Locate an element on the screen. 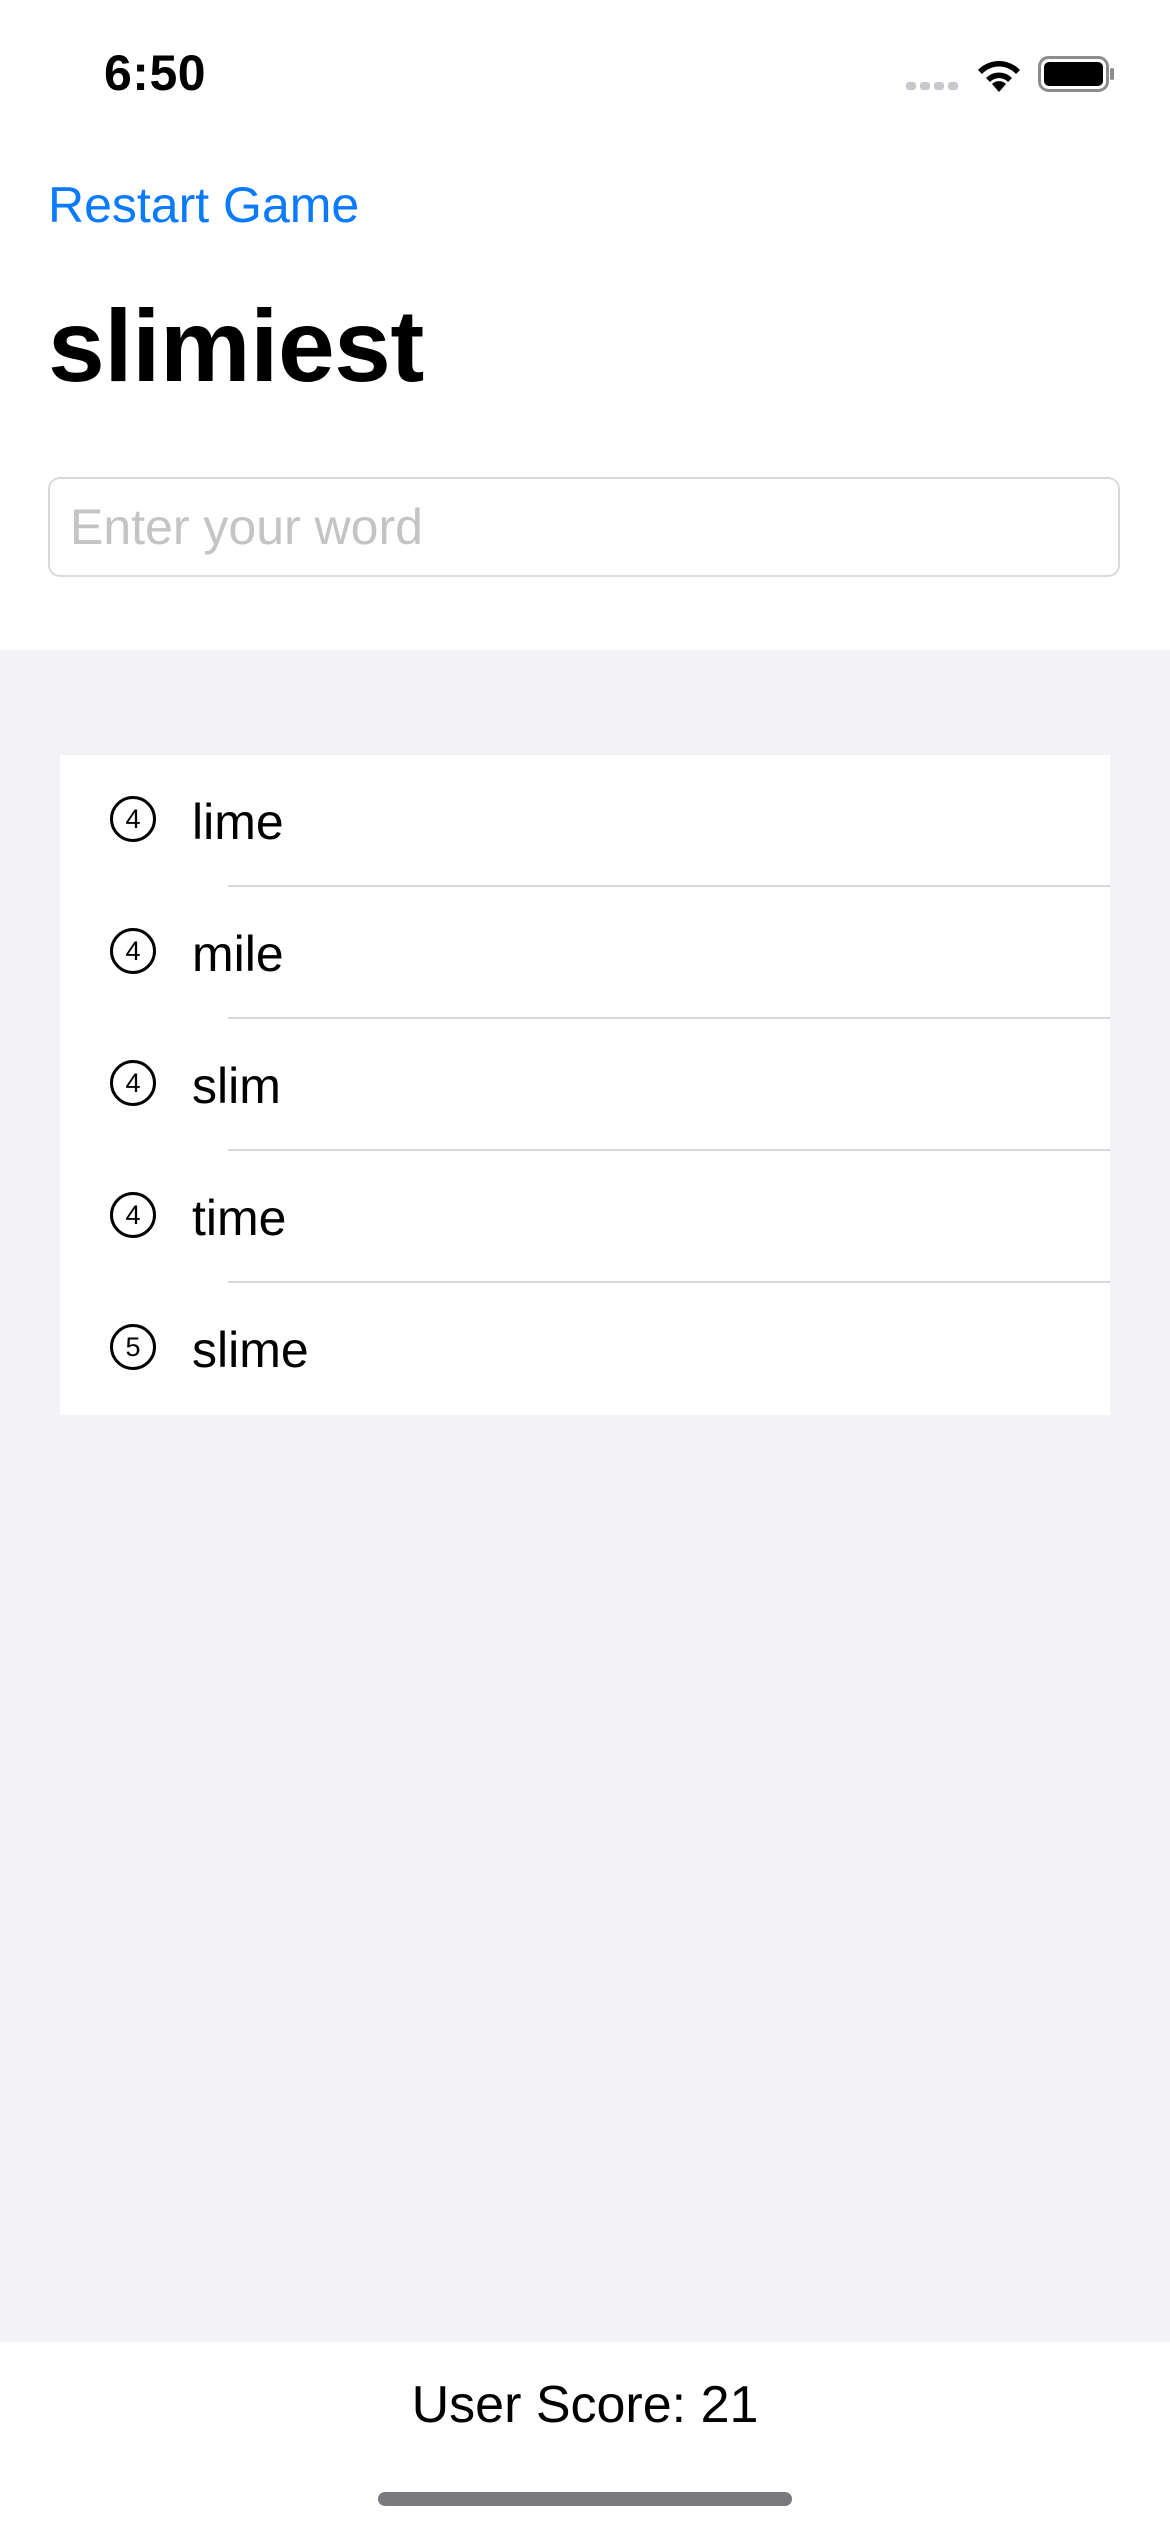  user-score-label: User Score: 21 is located at coordinates (585, 2405).